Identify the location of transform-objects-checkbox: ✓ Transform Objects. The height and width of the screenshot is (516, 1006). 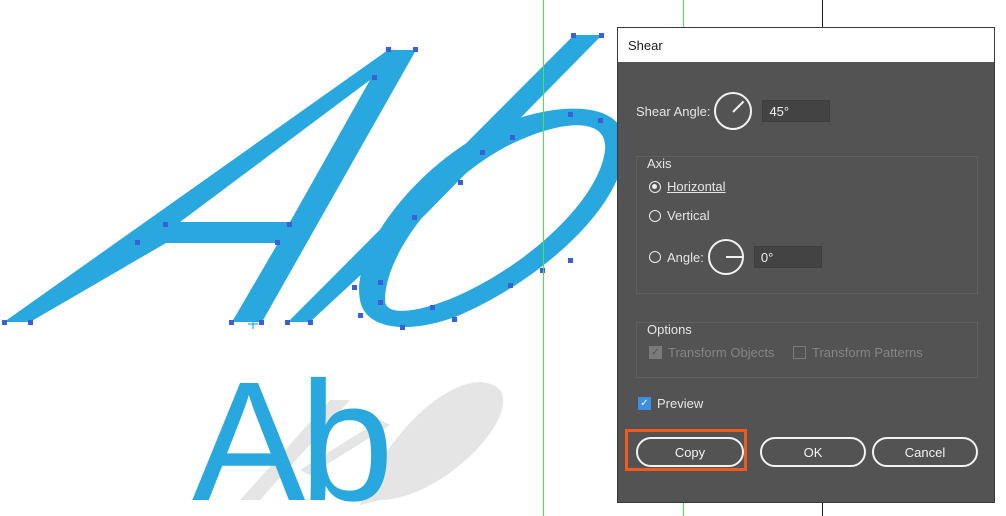
(711, 352).